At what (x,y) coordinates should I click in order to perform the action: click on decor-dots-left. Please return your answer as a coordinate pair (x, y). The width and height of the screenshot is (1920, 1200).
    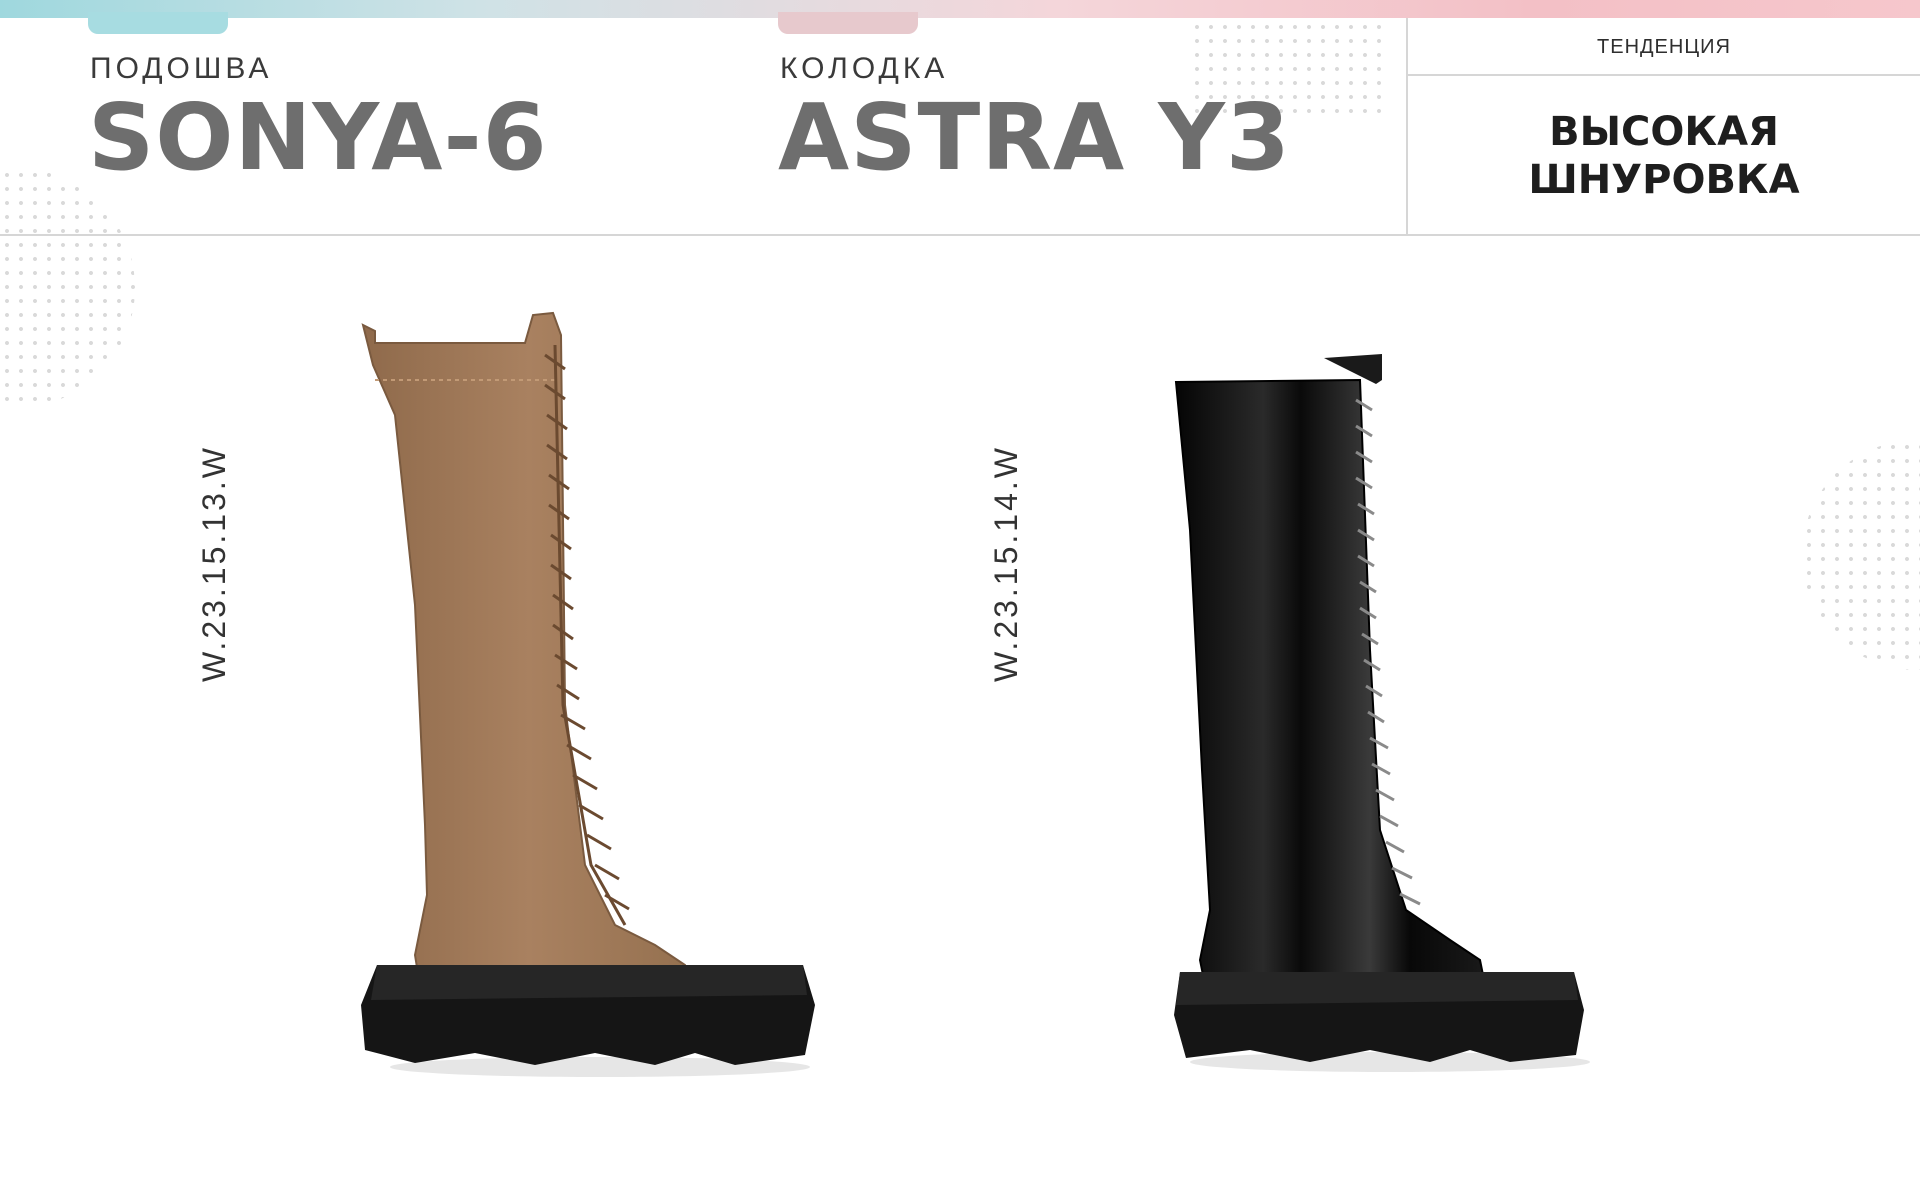
    Looking at the image, I should click on (67, 288).